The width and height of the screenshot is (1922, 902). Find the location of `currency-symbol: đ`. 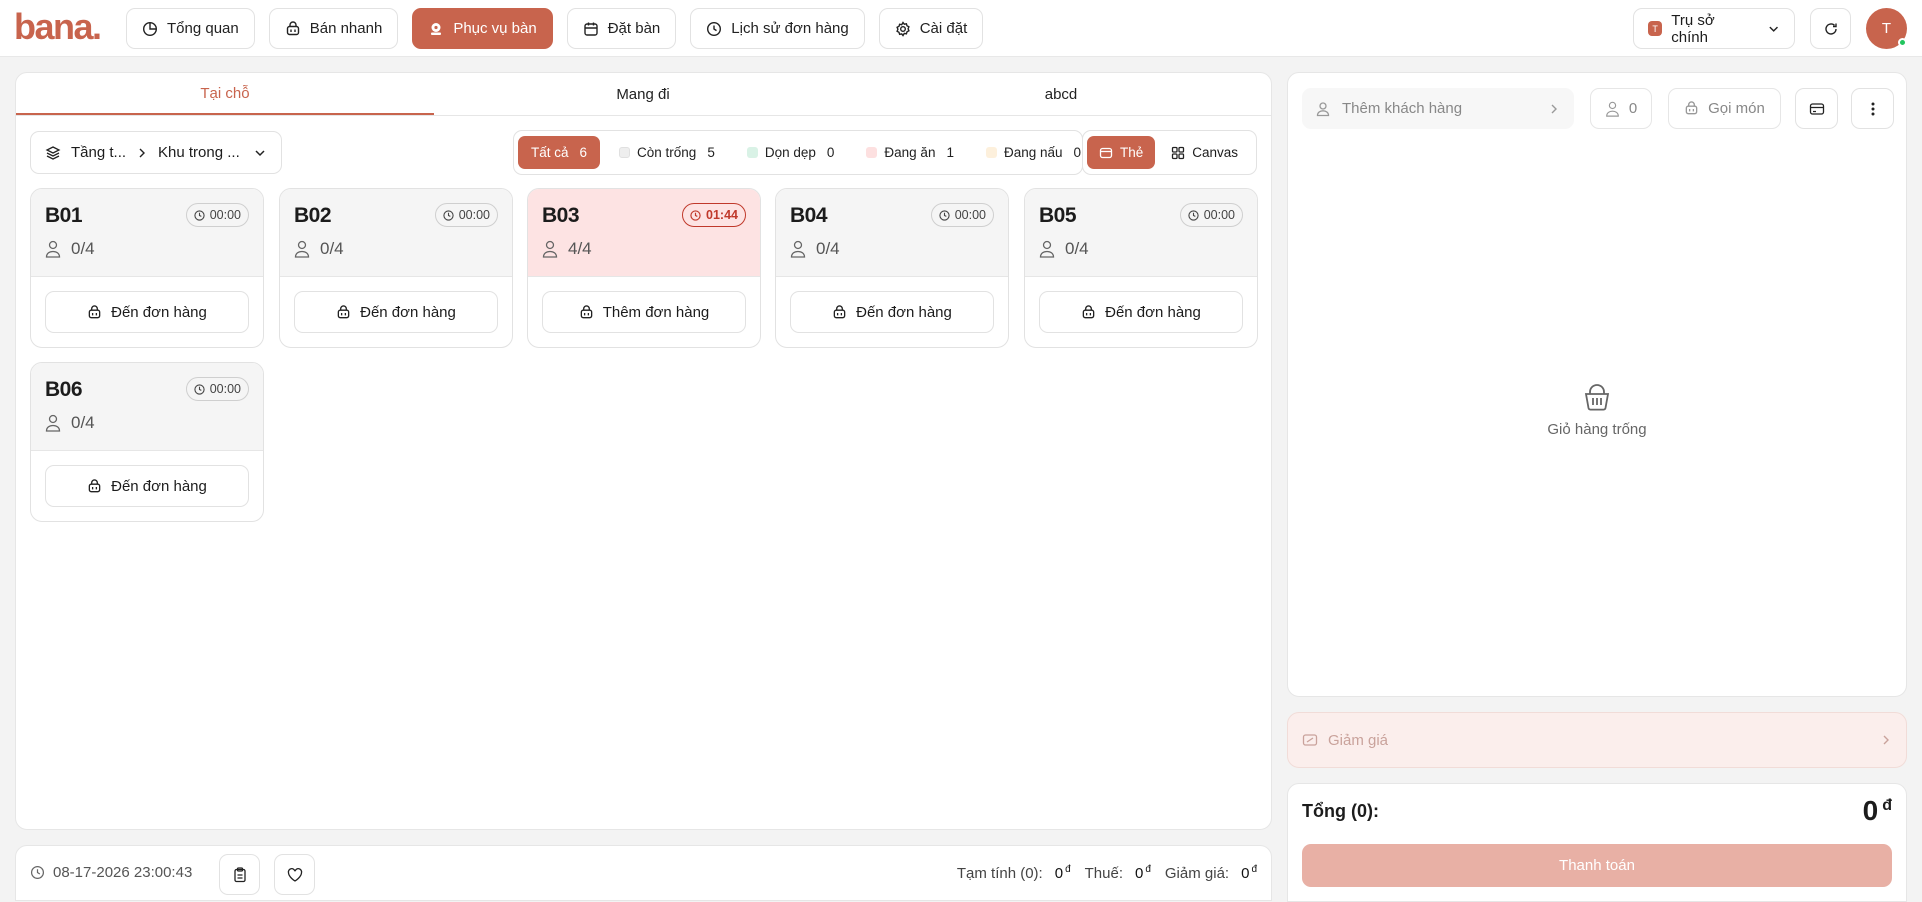

currency-symbol: đ is located at coordinates (1148, 869).